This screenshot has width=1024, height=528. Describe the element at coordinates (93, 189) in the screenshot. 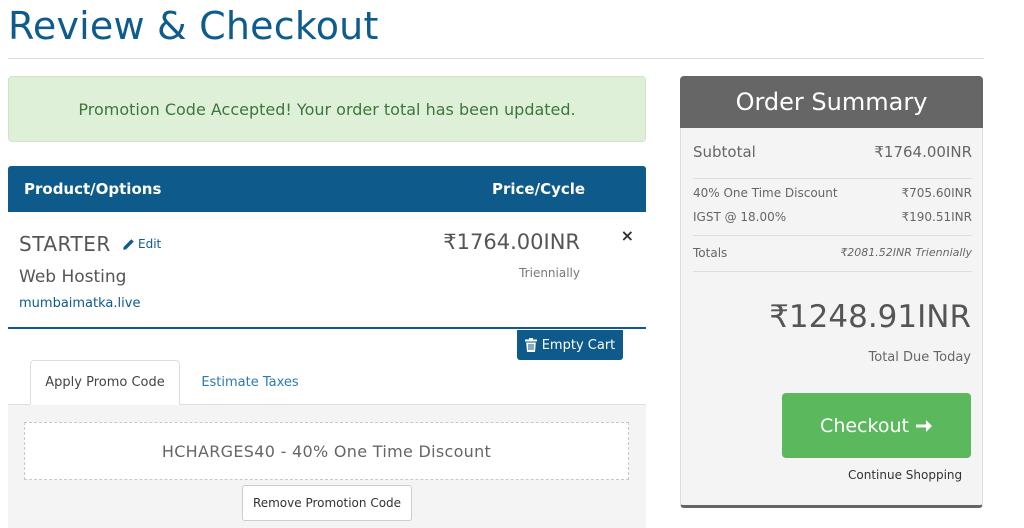

I see `header-product-options: Product/Options` at that location.